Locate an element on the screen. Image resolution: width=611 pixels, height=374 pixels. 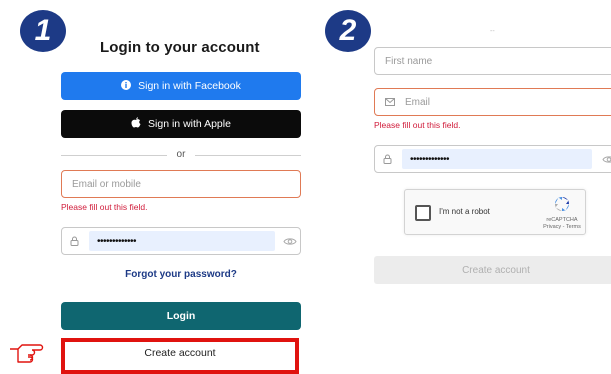
facebook-signin-button: Sign in with Facebook is located at coordinates (181, 86).